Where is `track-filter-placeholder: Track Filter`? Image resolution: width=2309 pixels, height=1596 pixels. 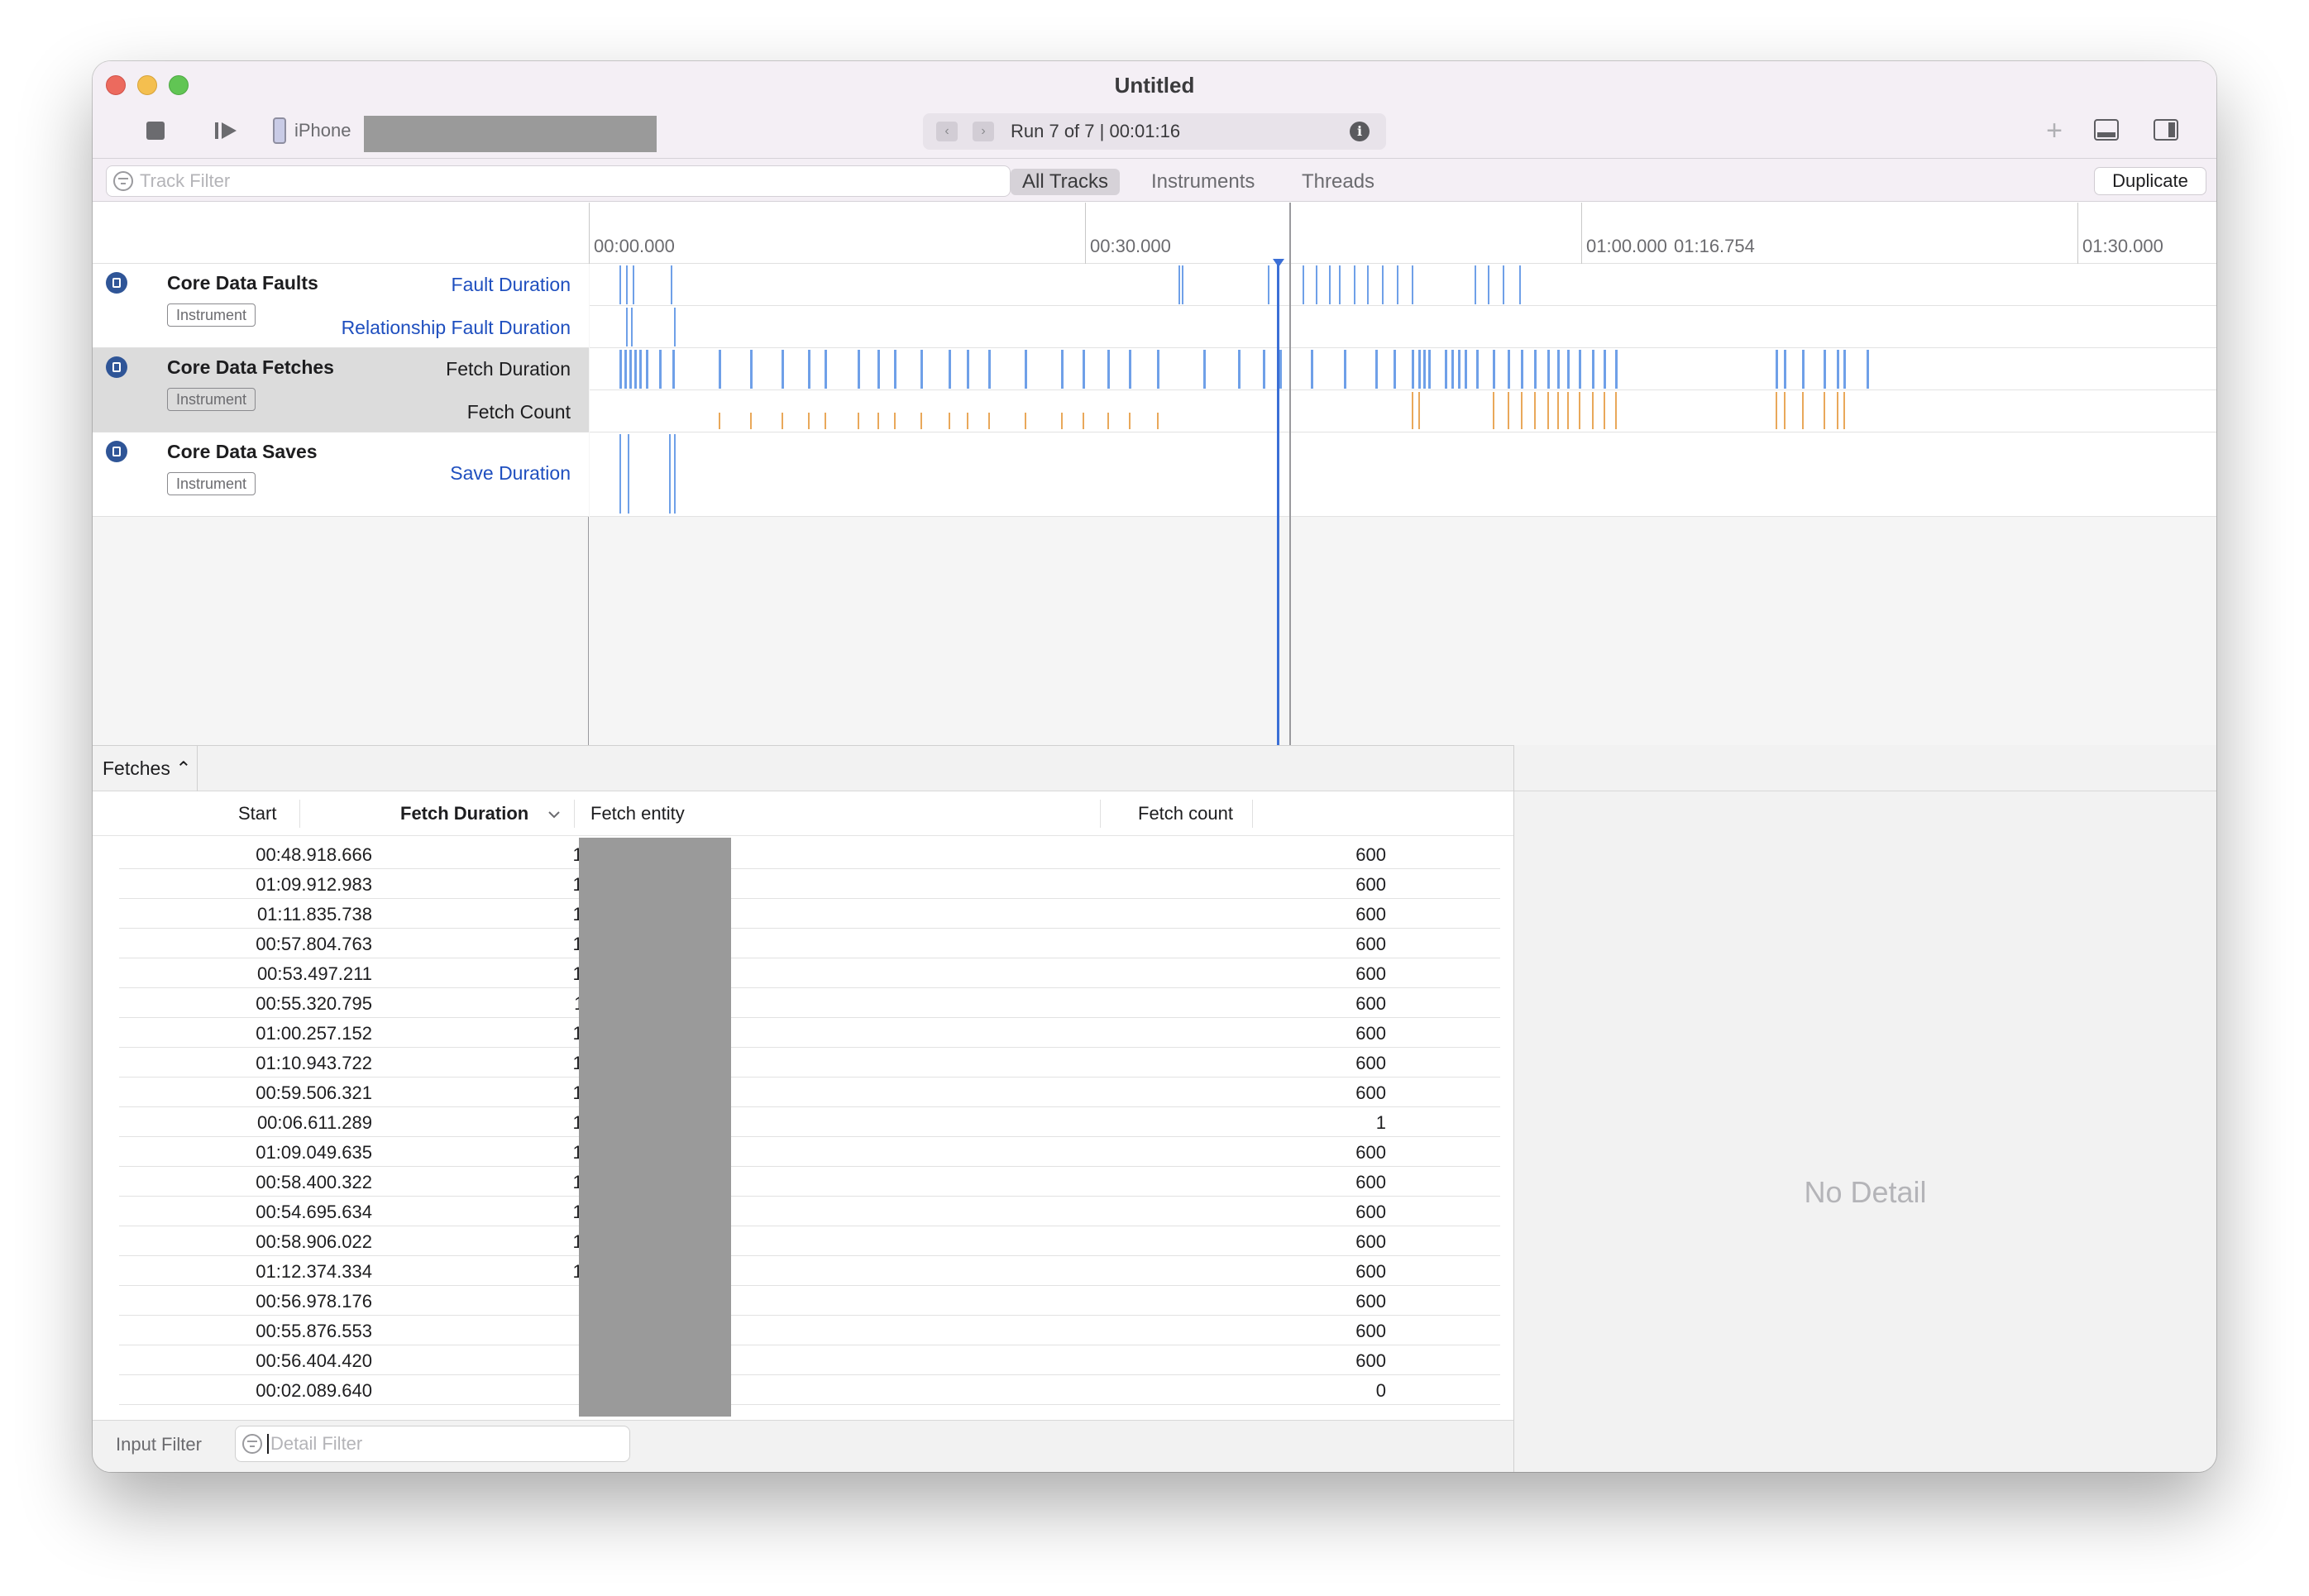
track-filter-placeholder: Track Filter is located at coordinates (185, 180).